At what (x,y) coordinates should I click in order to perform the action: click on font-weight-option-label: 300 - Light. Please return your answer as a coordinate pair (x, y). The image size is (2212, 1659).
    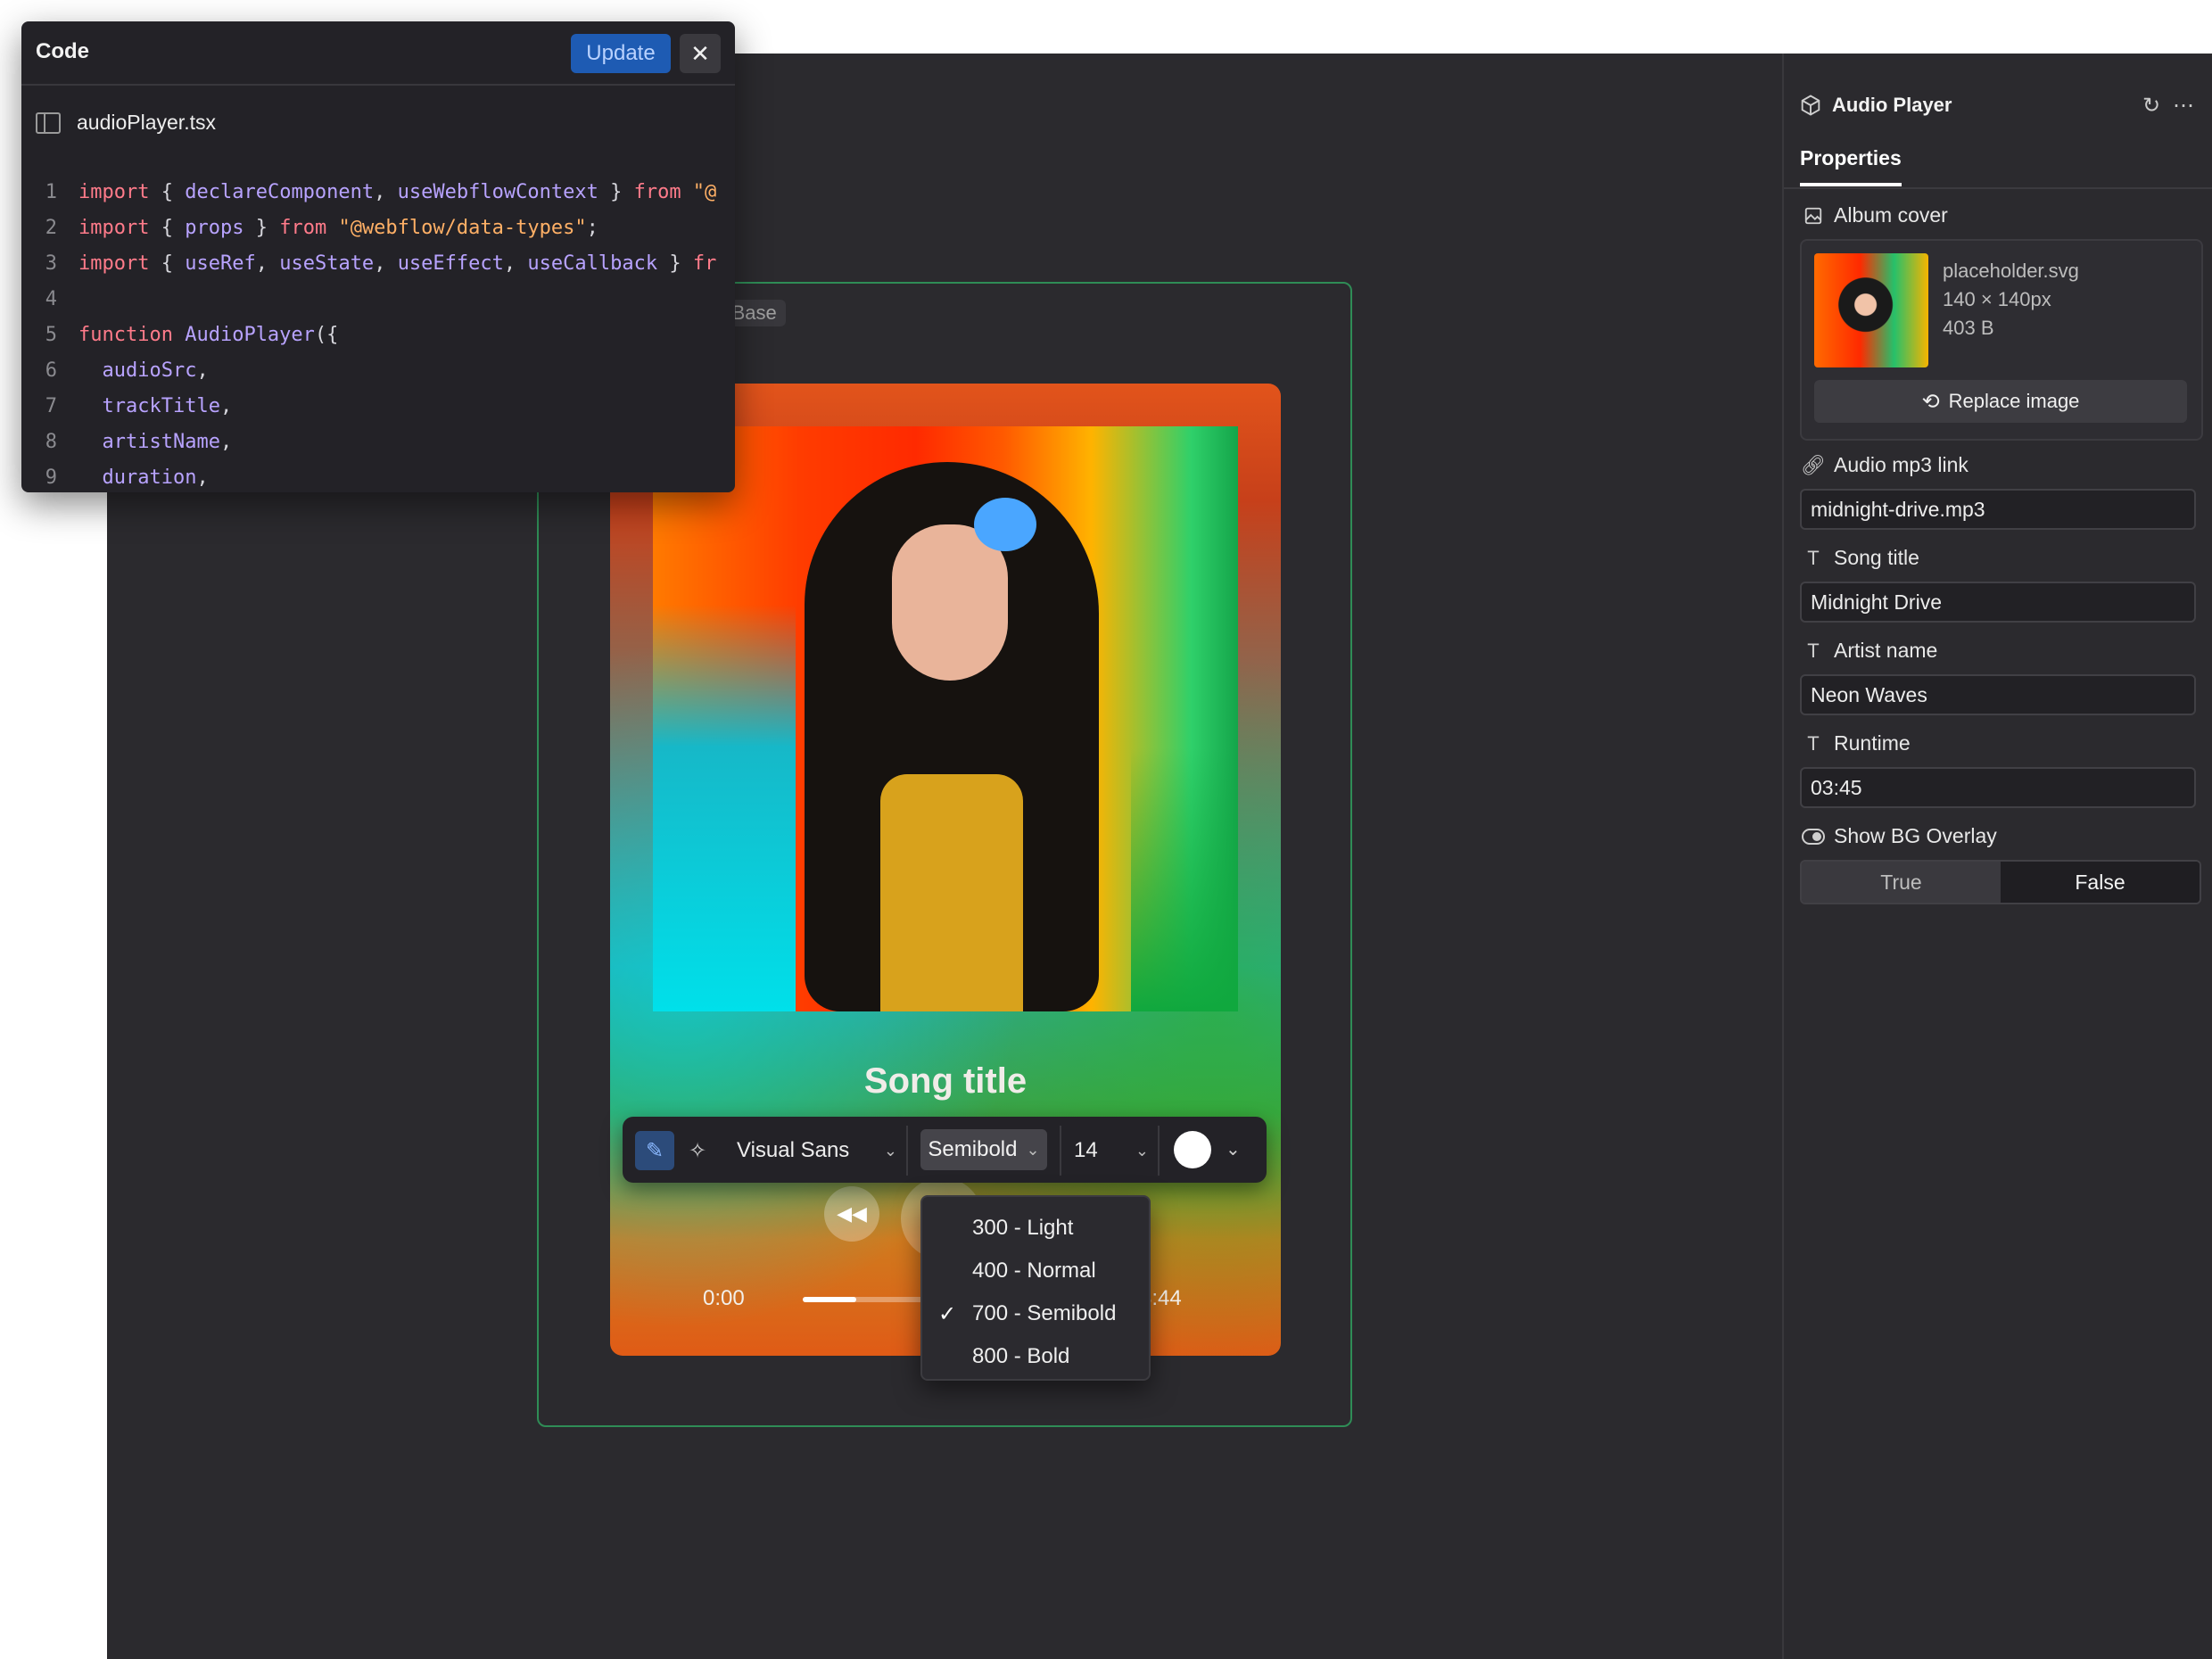
    Looking at the image, I should click on (1023, 1228).